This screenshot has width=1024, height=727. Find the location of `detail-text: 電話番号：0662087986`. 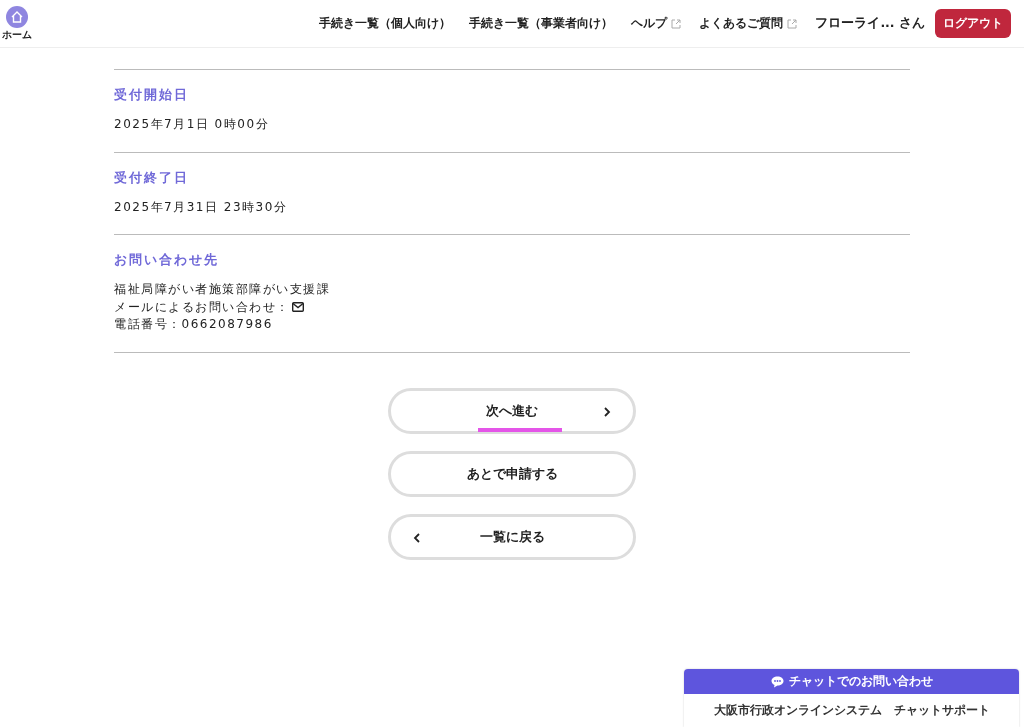

detail-text: 電話番号：0662087986 is located at coordinates (193, 324).